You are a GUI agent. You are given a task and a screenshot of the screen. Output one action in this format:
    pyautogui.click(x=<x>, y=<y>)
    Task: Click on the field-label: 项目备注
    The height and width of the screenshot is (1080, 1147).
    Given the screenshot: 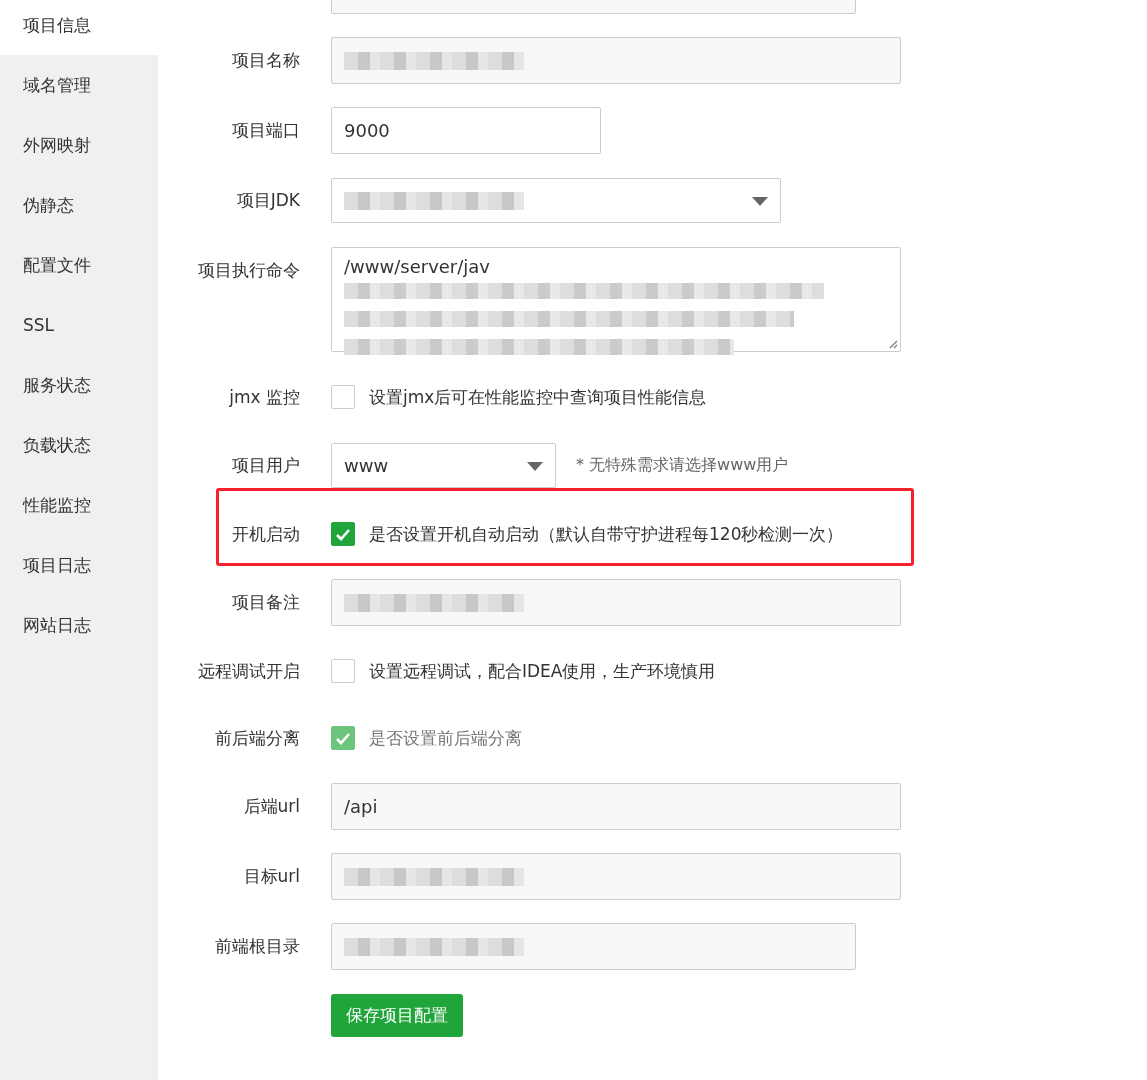 What is the action you would take?
    pyautogui.click(x=266, y=602)
    